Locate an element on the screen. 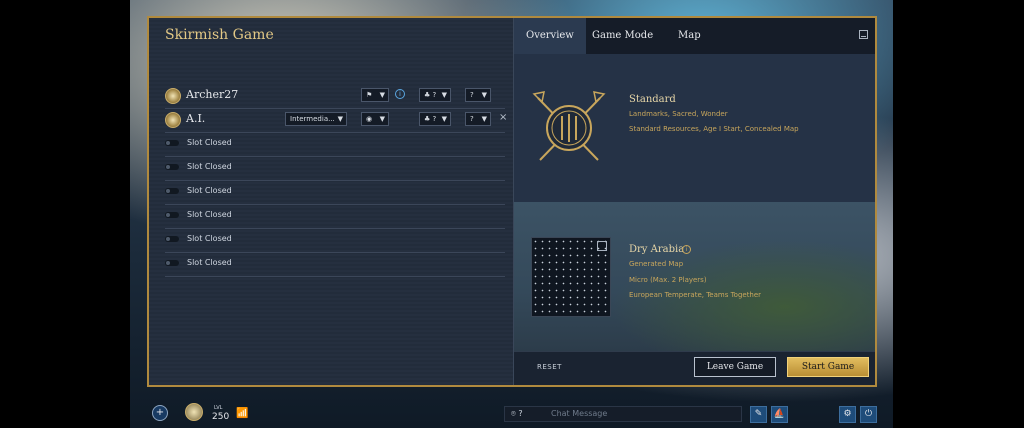  chat-icon: ⌾ ? is located at coordinates (517, 413).